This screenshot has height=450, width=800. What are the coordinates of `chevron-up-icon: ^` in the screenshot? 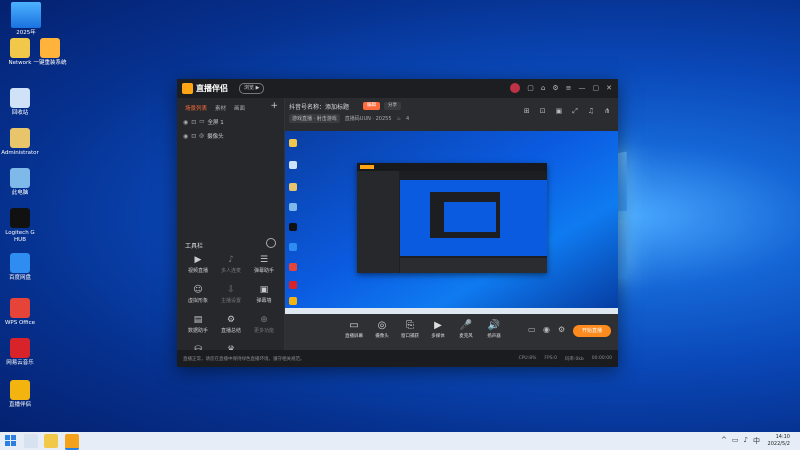 It's located at (724, 441).